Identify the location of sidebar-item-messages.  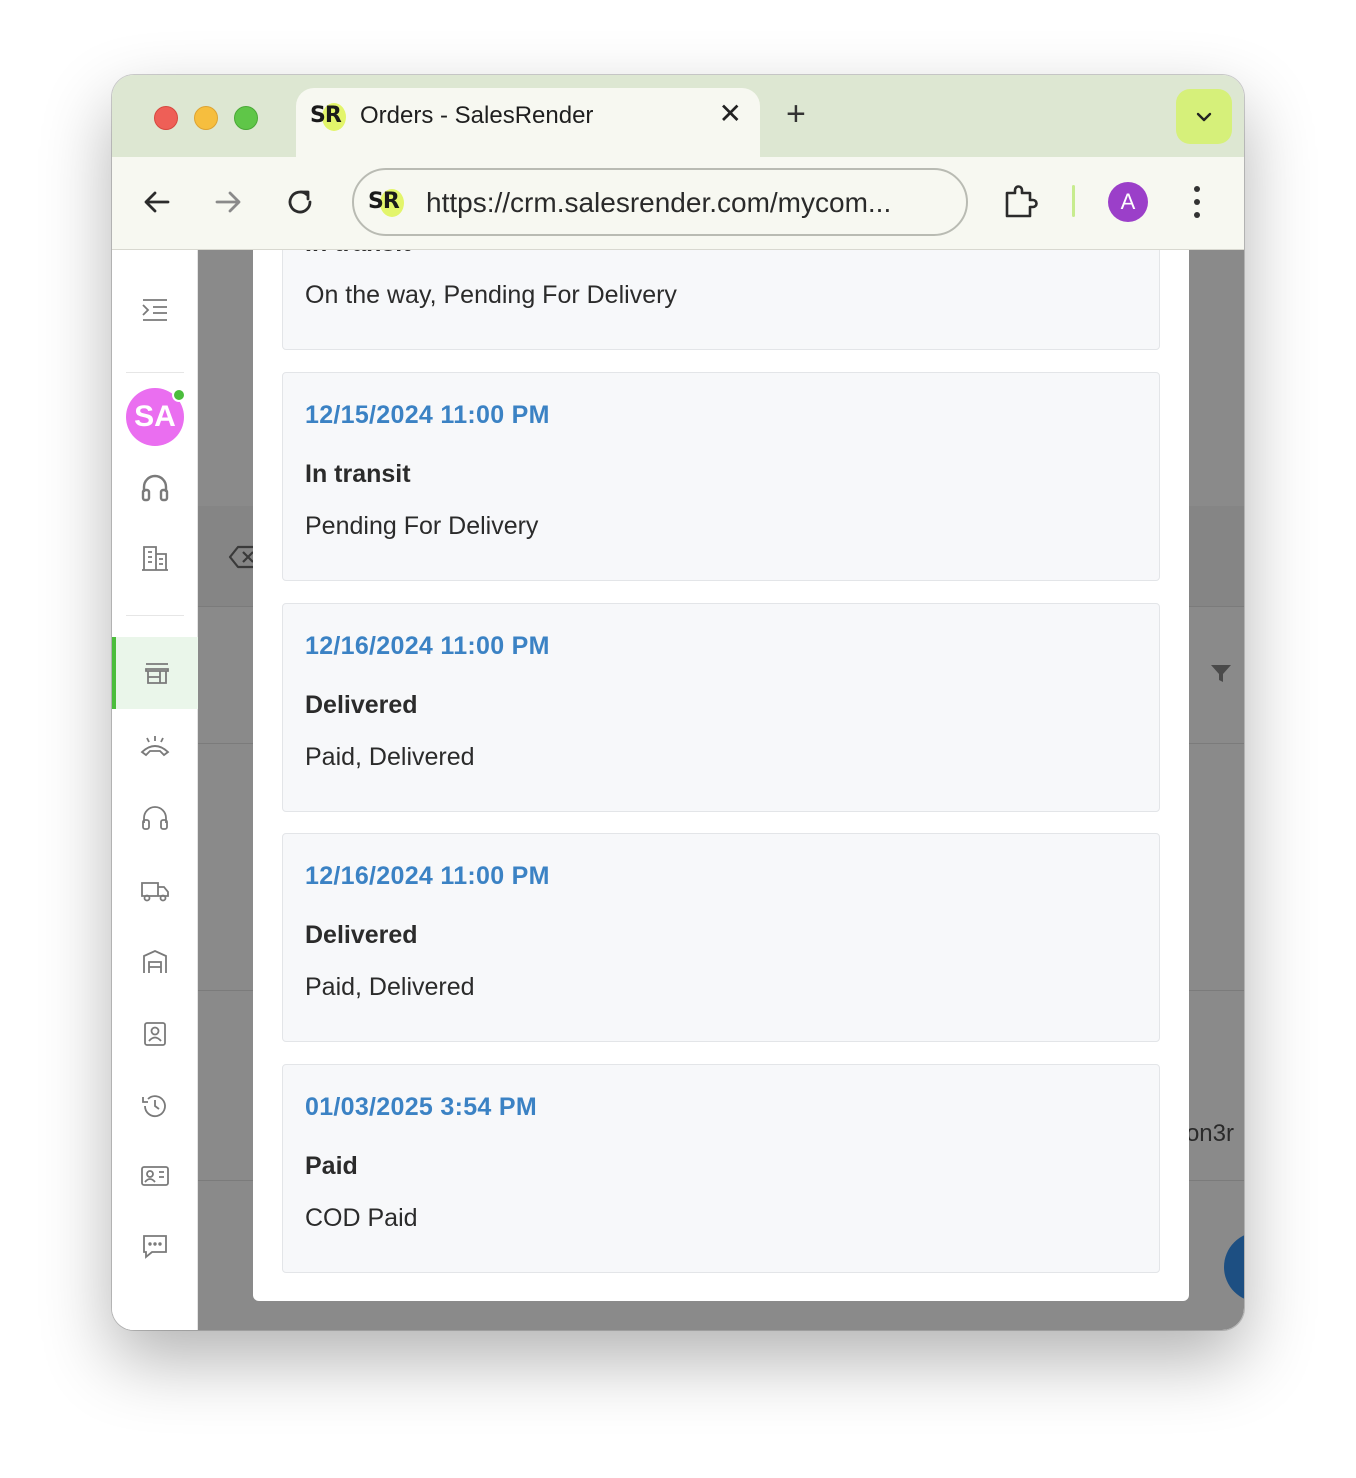
(155, 1246).